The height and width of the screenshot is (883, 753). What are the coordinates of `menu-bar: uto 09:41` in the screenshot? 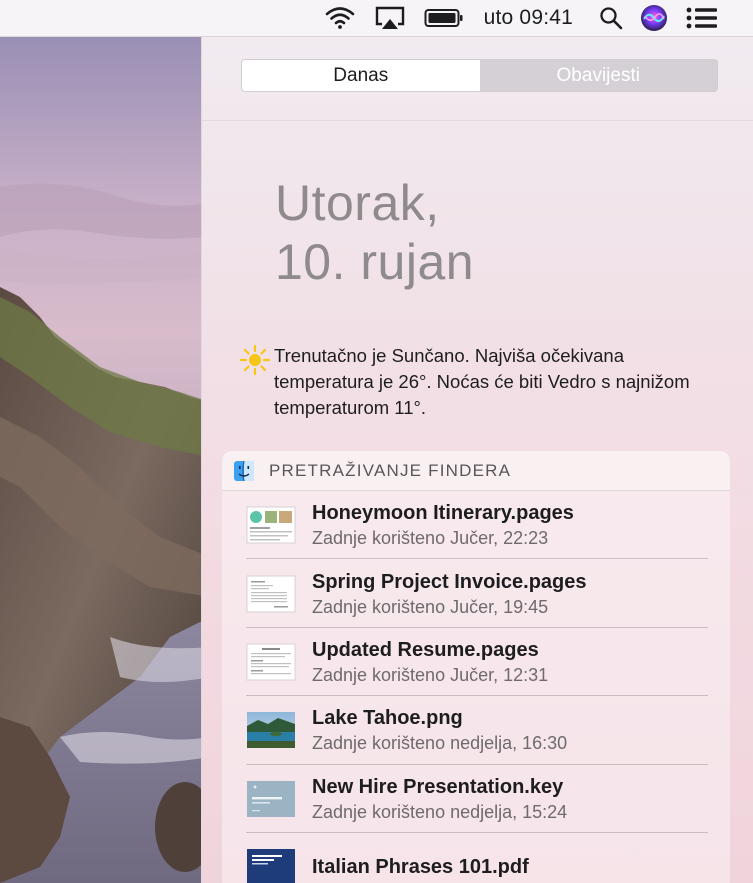 It's located at (376, 18).